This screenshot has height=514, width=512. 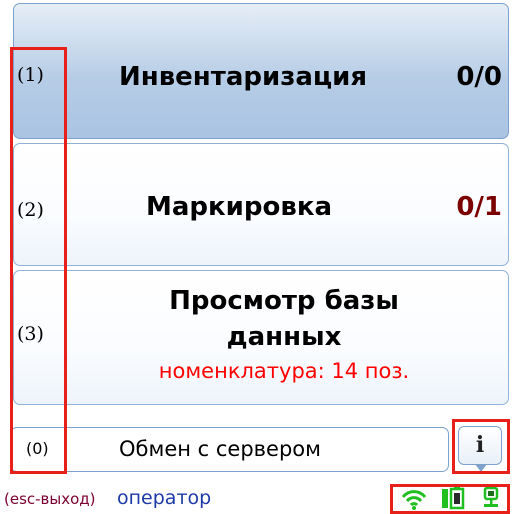 I want to click on exit-hint: (esc-выход), so click(x=50, y=499).